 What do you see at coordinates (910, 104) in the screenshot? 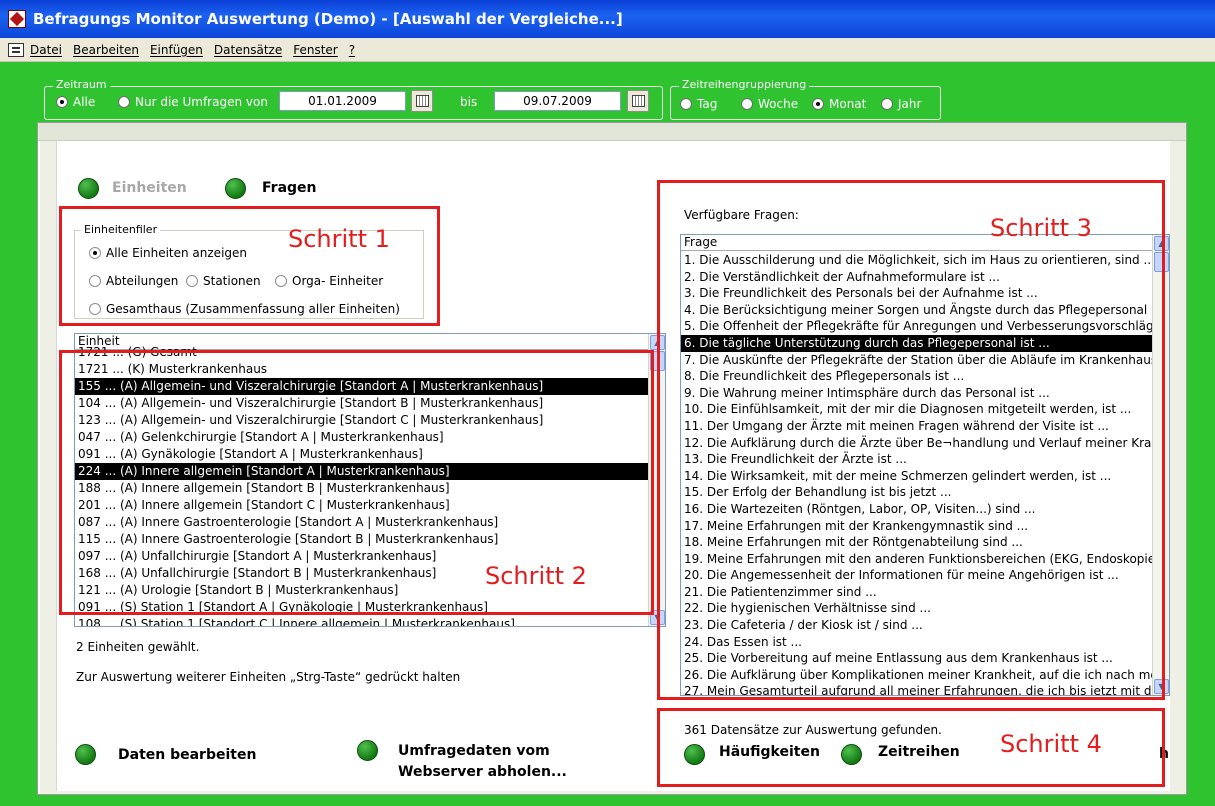
I see `gruppierung-jahr-label: Jahr` at bounding box center [910, 104].